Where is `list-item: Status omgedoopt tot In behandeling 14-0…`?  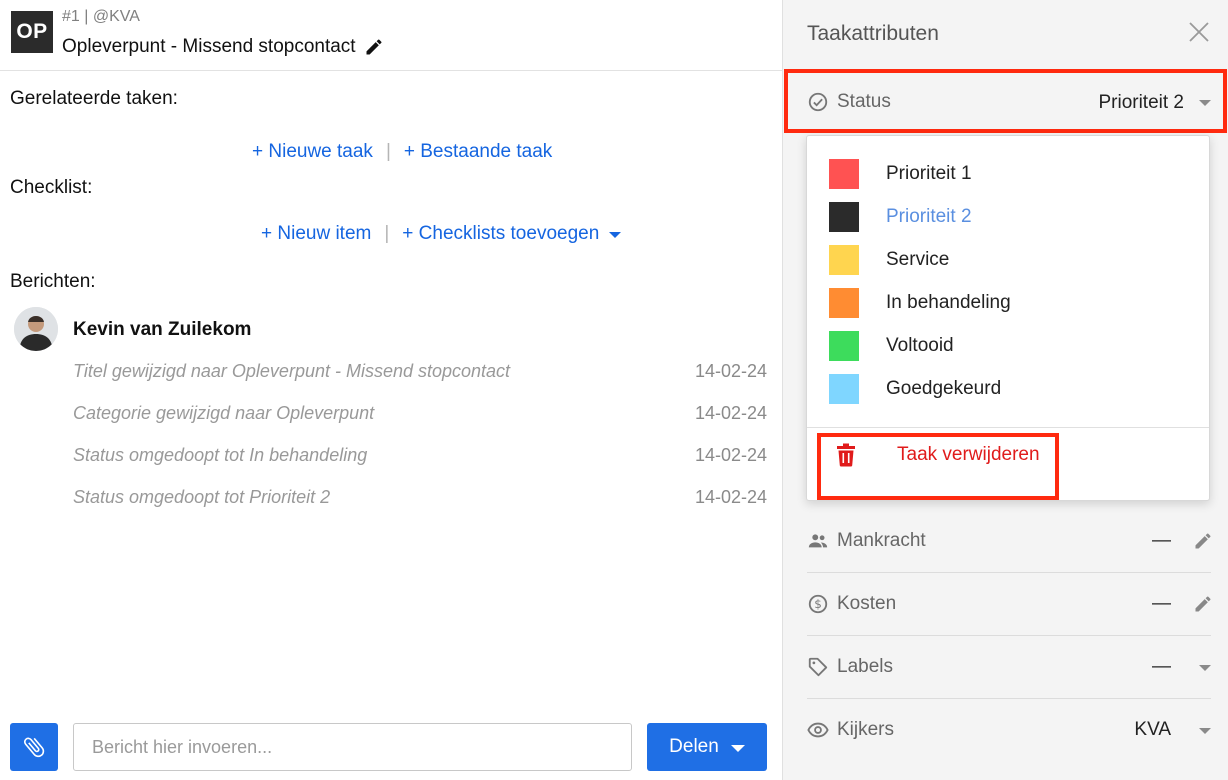
list-item: Status omgedoopt tot In behandeling 14-0… is located at coordinates (420, 455).